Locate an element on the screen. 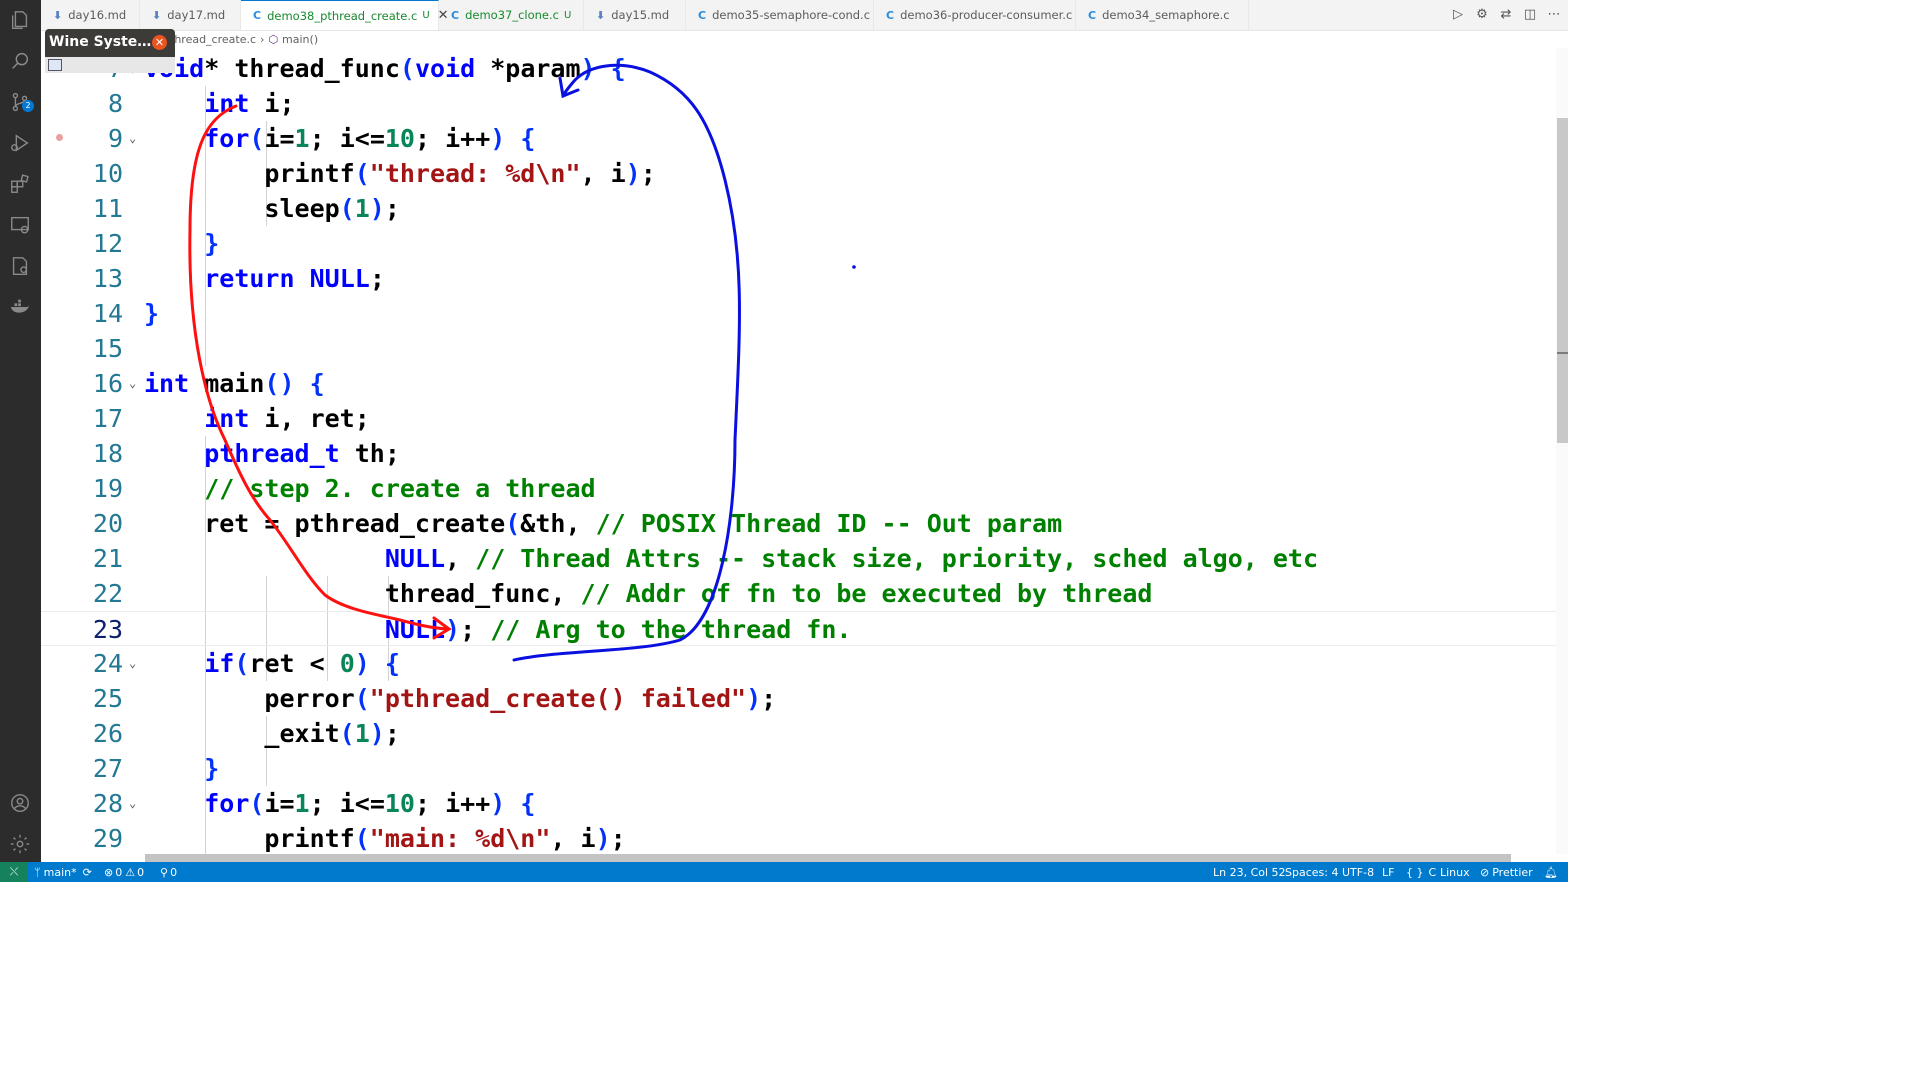 Image resolution: width=1920 pixels, height=1080 pixels. extensions-icon is located at coordinates (20, 184).